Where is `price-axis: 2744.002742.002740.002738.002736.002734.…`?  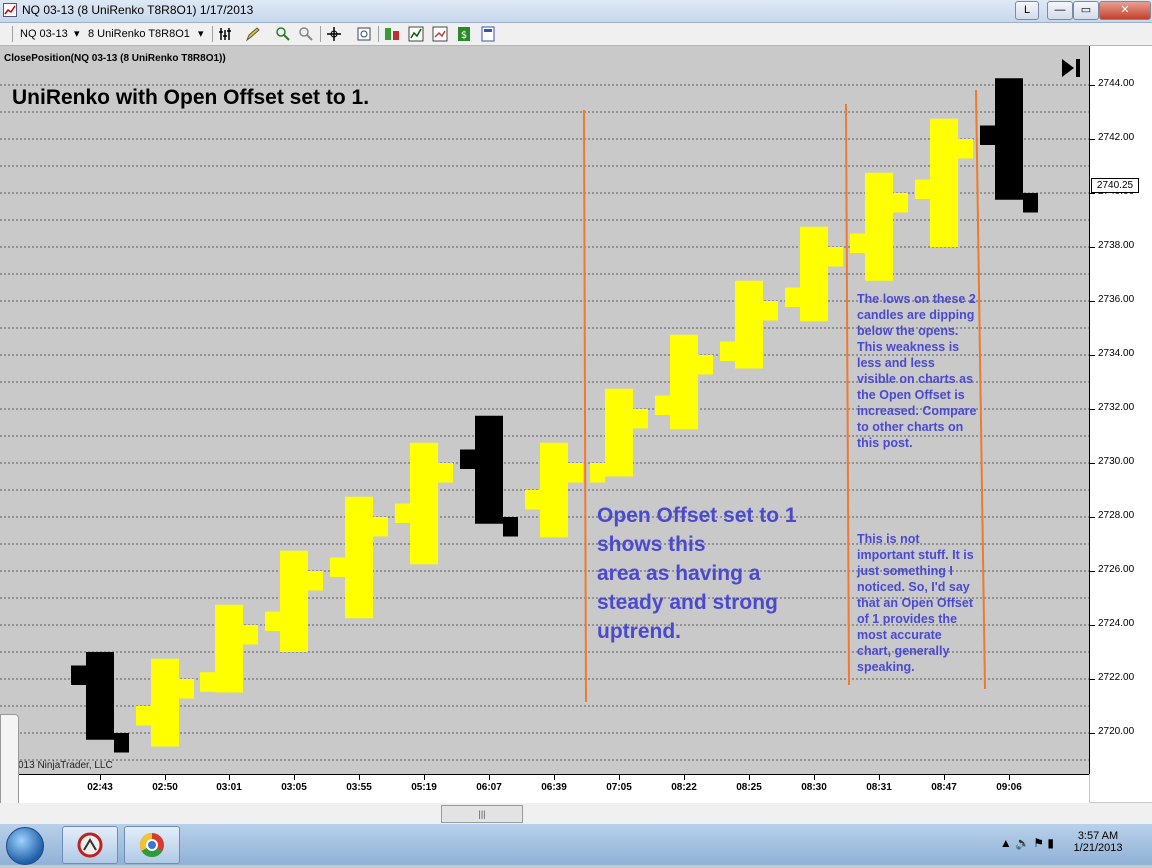 price-axis: 2744.002742.002740.002738.002736.002734.… is located at coordinates (1120, 410).